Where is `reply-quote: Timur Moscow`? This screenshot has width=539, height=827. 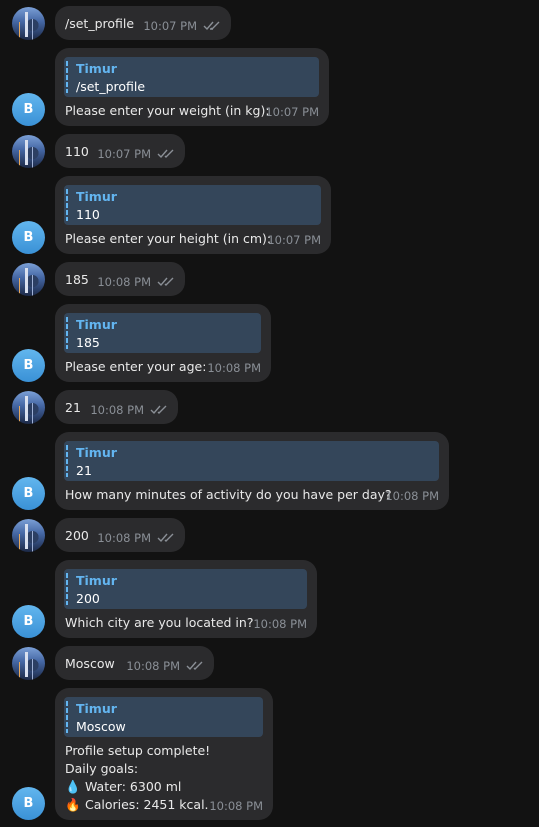
reply-quote: Timur Moscow is located at coordinates (163, 717).